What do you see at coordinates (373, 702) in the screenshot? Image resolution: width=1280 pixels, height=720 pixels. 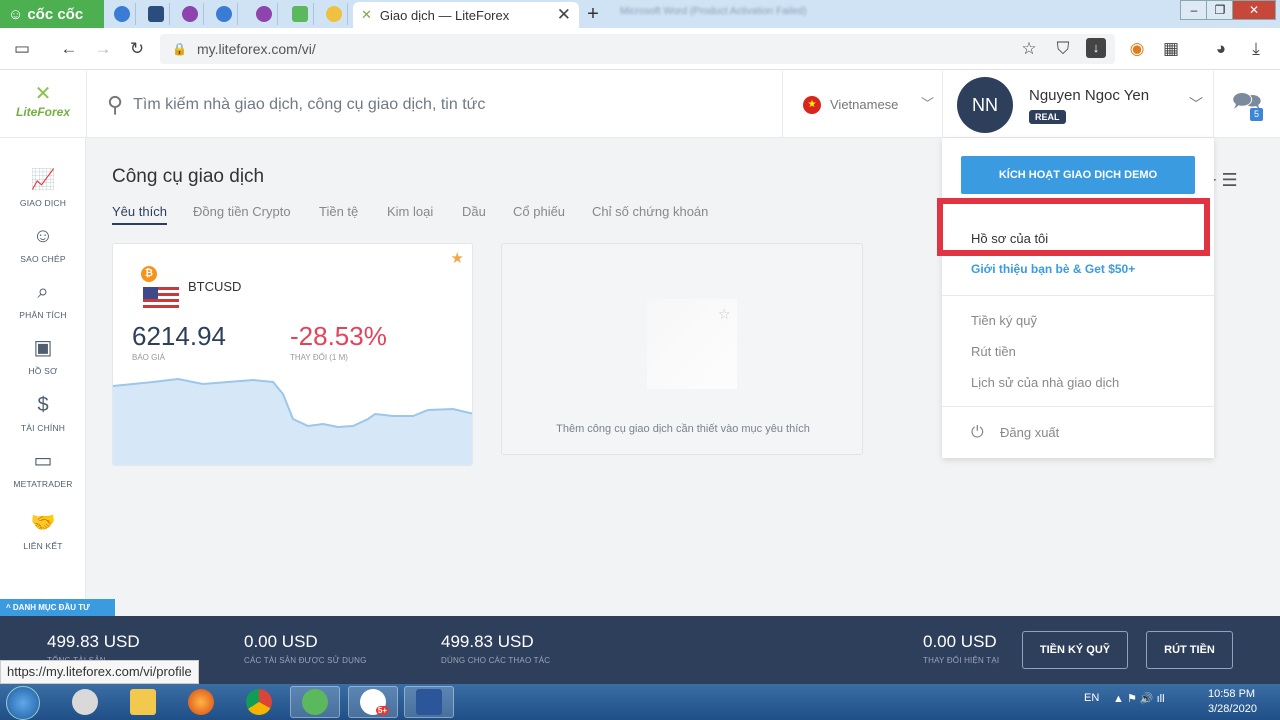 I see `taskbar-app-zalo: 5+` at bounding box center [373, 702].